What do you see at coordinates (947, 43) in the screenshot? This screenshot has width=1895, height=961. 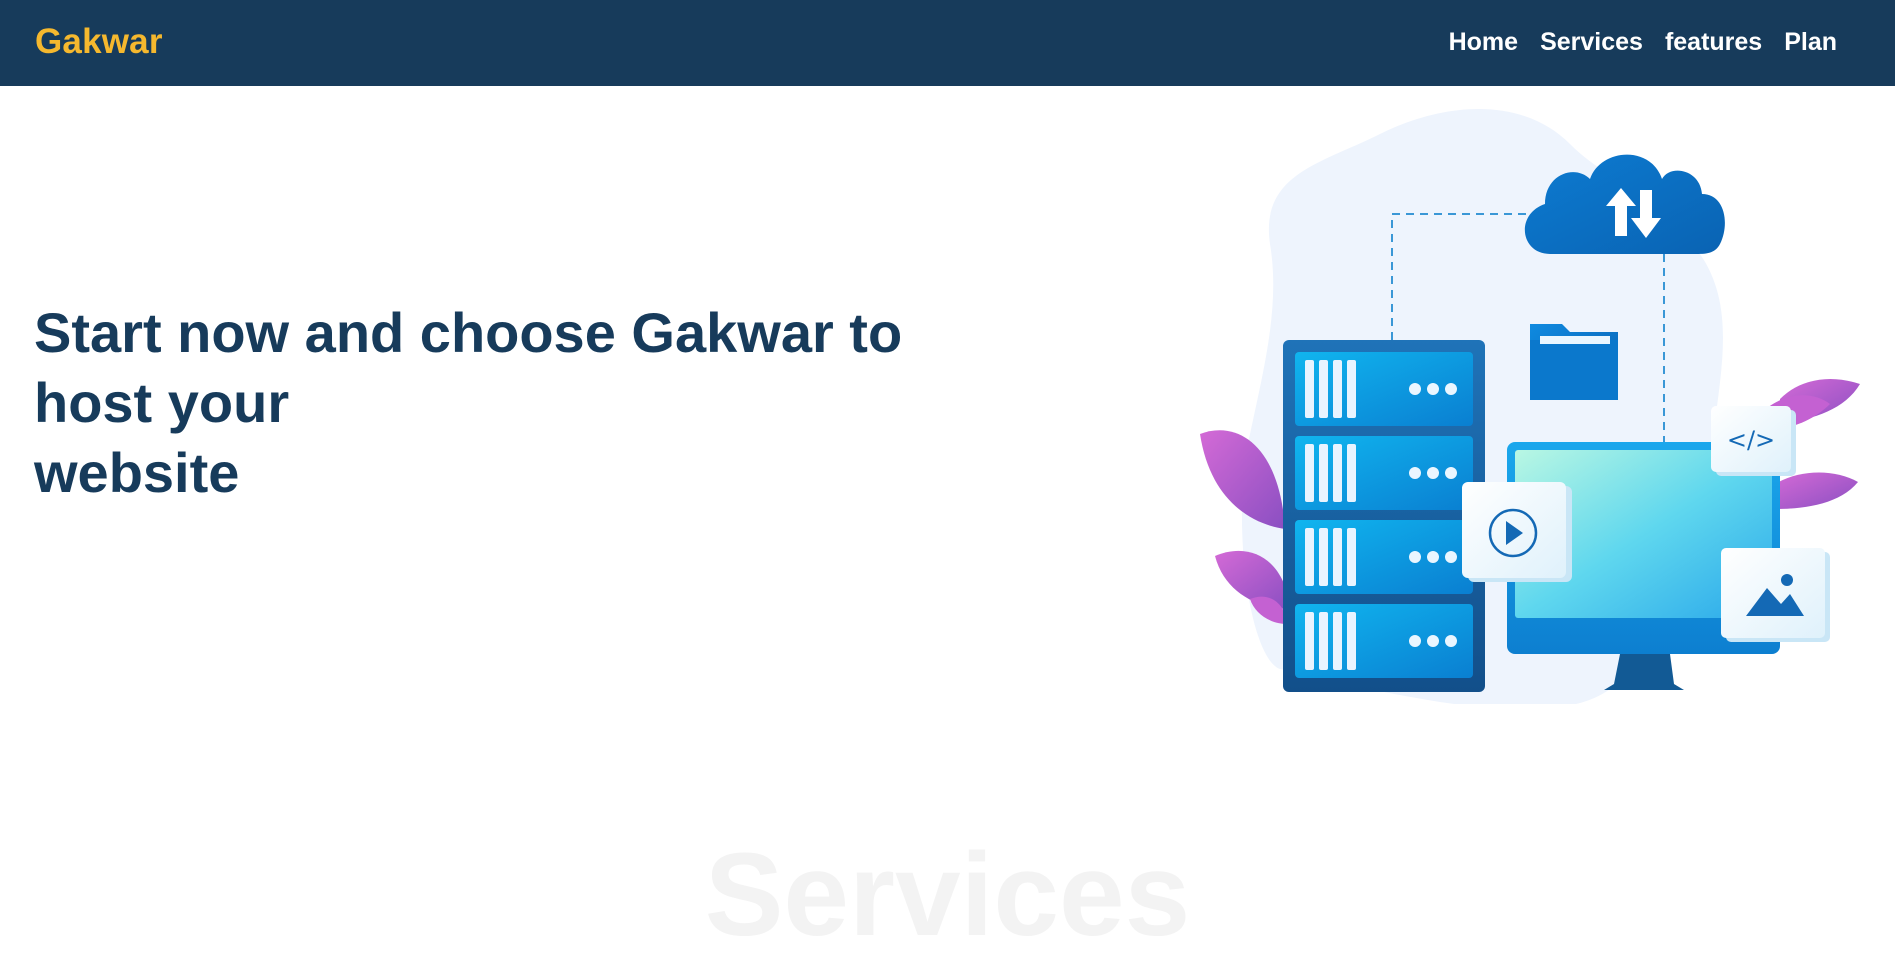 I see `navbar: Gakwar Home Services features Plan` at bounding box center [947, 43].